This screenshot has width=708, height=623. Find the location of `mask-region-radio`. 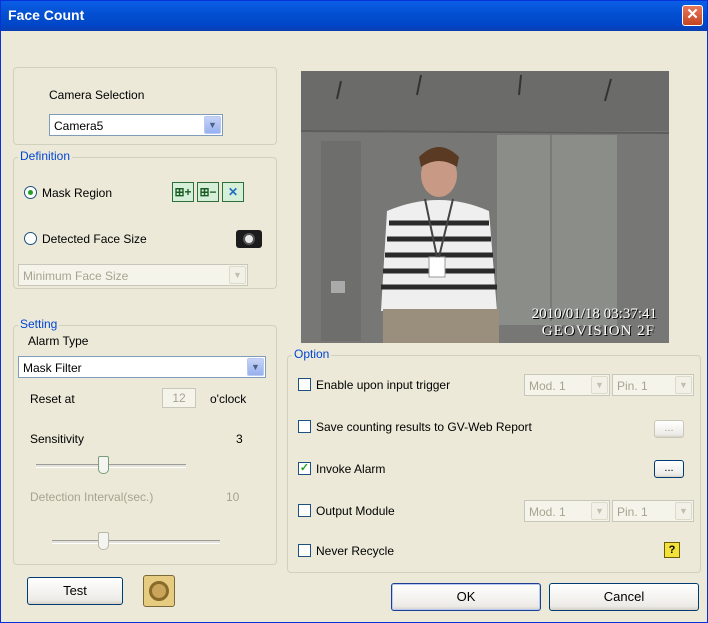

mask-region-radio is located at coordinates (30, 192).